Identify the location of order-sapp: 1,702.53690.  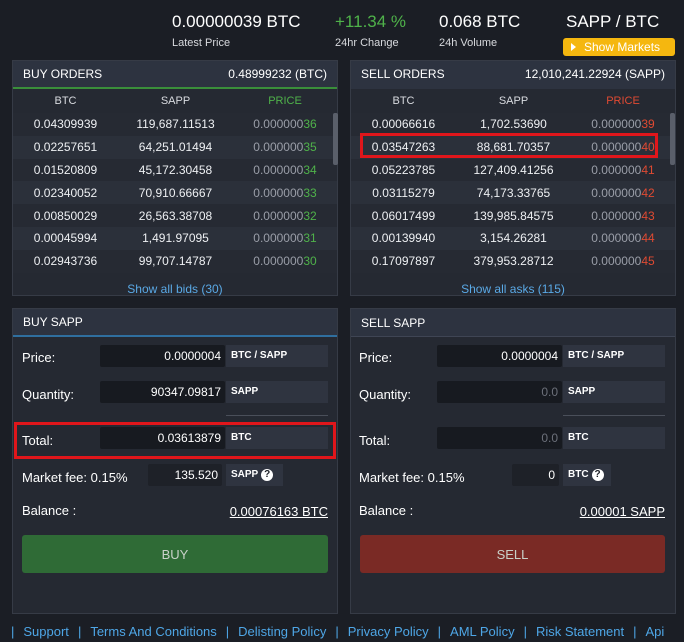
(513, 124).